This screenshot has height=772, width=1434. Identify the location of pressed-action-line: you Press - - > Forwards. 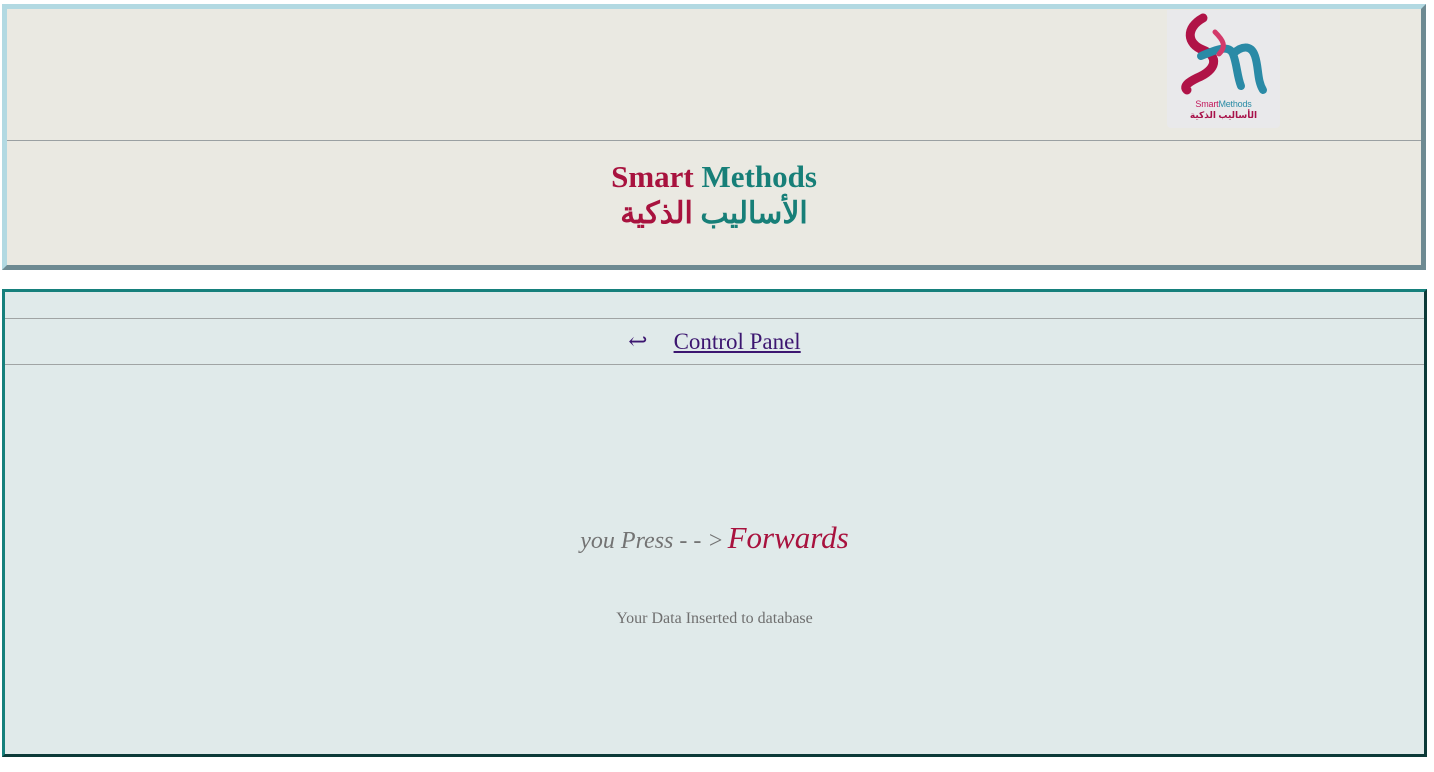
(714, 538).